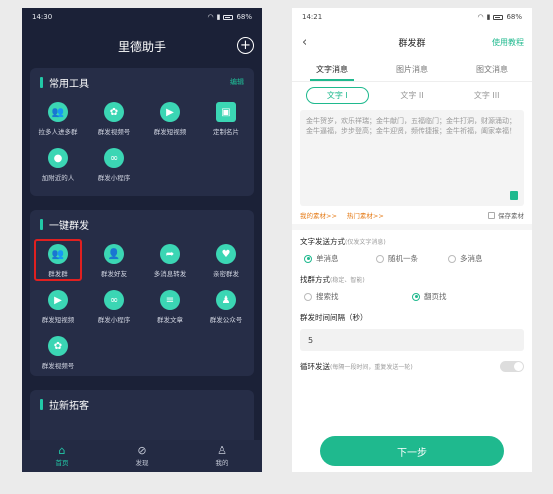 This screenshot has height=494, width=553. Describe the element at coordinates (412, 451) in the screenshot. I see `next-button: 下一步` at that location.